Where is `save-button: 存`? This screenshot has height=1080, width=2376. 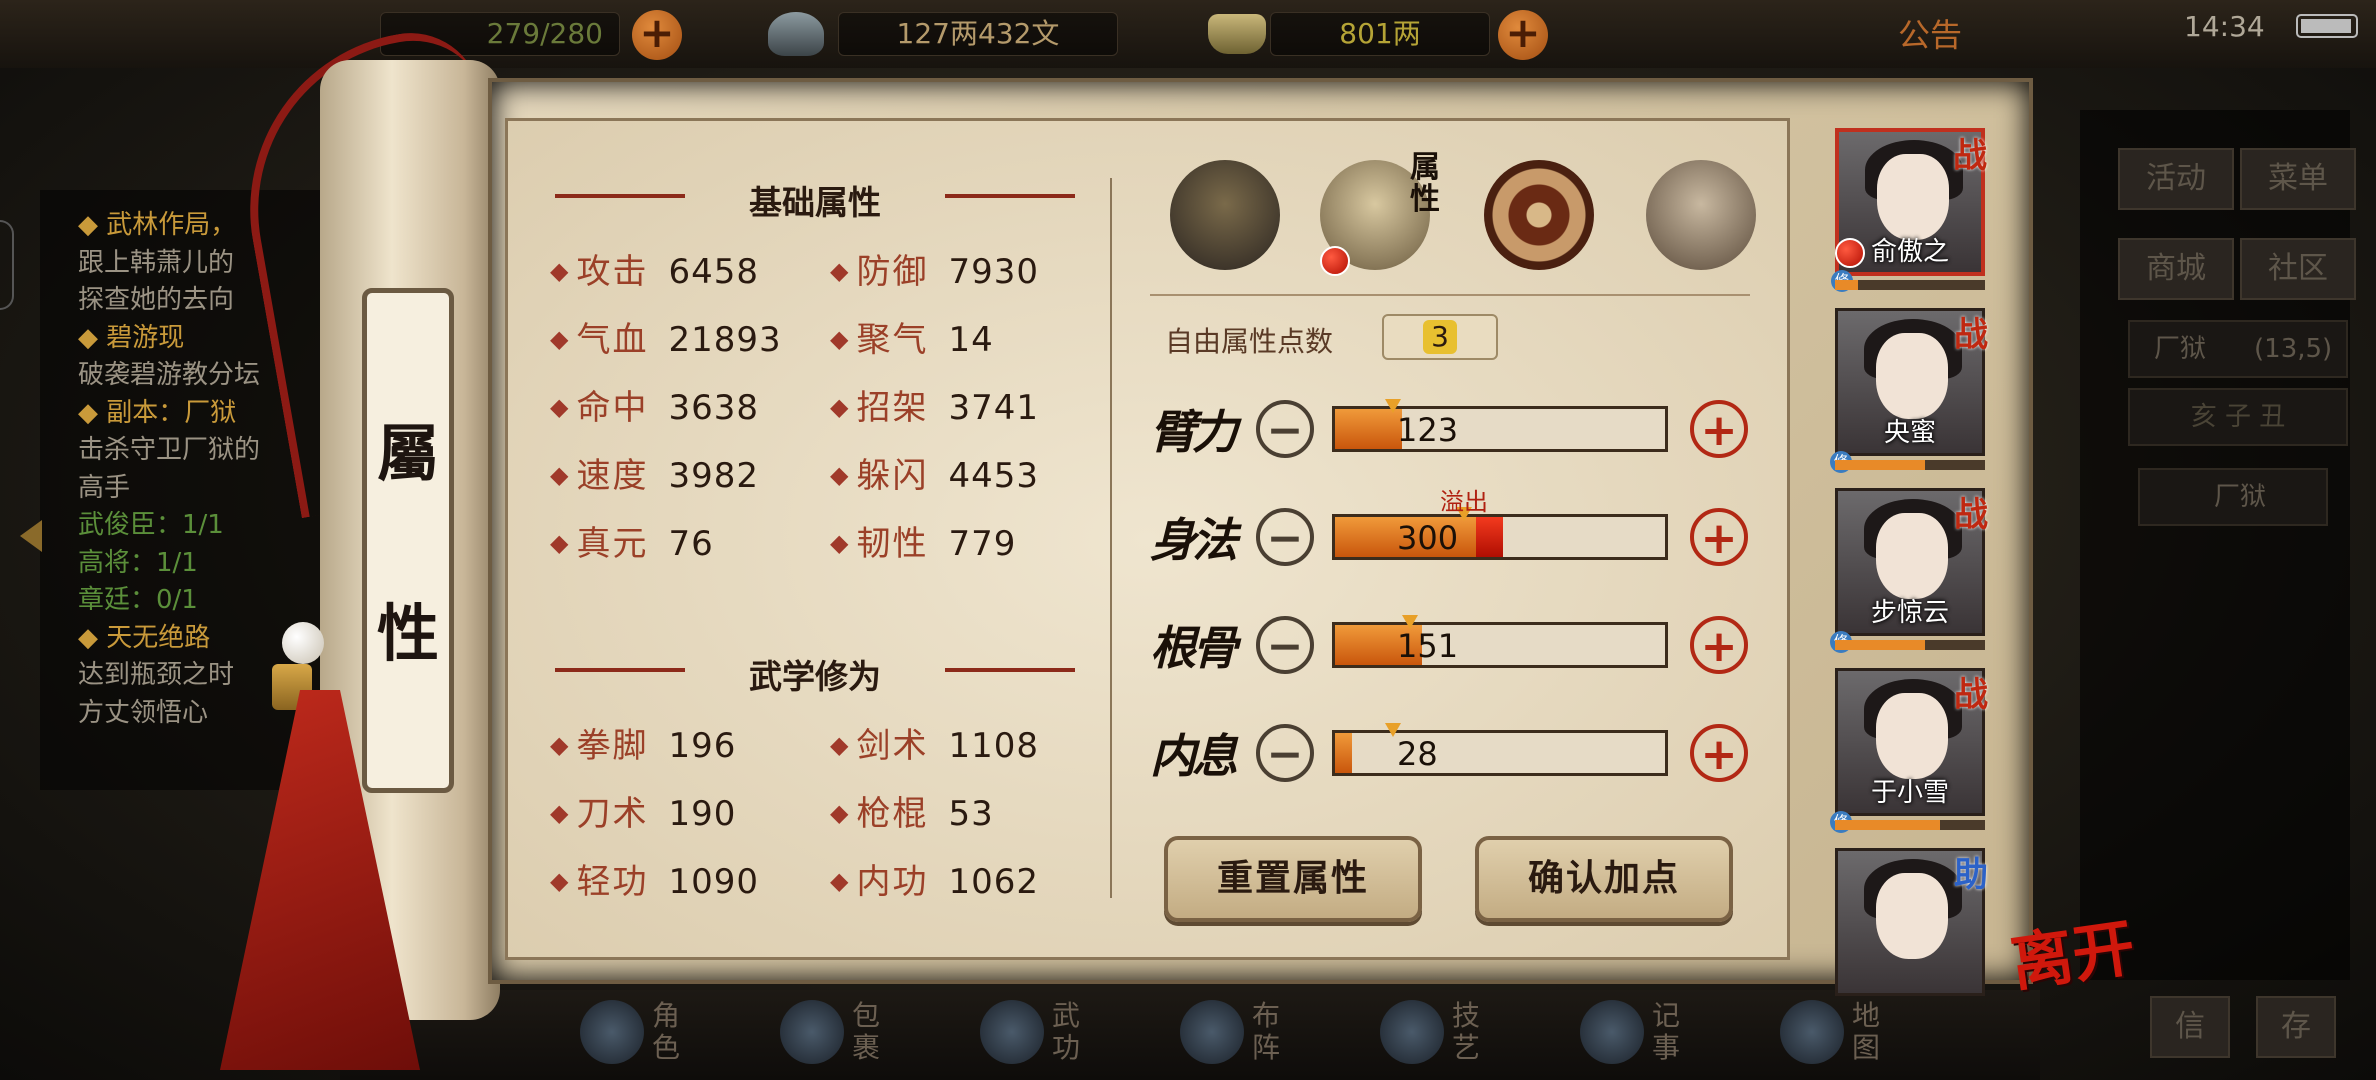
save-button: 存 is located at coordinates (2296, 1027).